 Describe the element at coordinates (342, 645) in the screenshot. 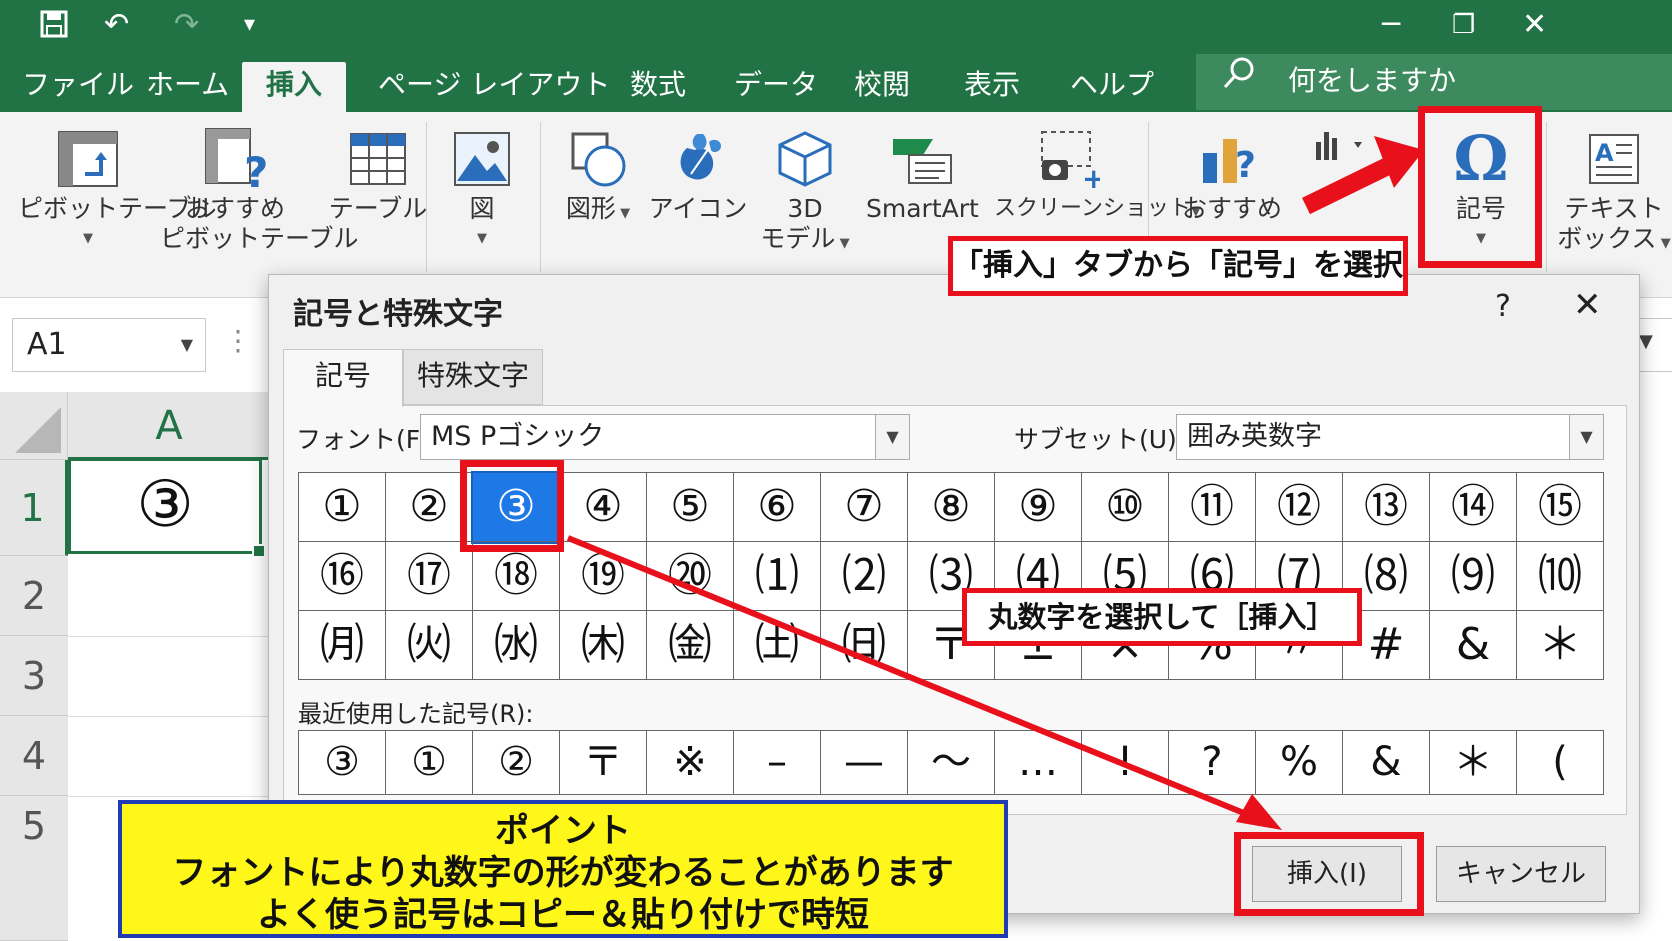

I see `symbol-cell: ㈪` at that location.